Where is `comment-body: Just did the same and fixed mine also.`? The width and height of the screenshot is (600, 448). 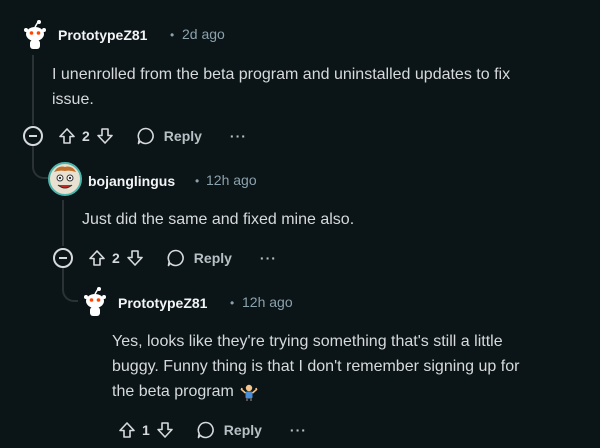
comment-body: Just did the same and fixed mine also. is located at coordinates (332, 219).